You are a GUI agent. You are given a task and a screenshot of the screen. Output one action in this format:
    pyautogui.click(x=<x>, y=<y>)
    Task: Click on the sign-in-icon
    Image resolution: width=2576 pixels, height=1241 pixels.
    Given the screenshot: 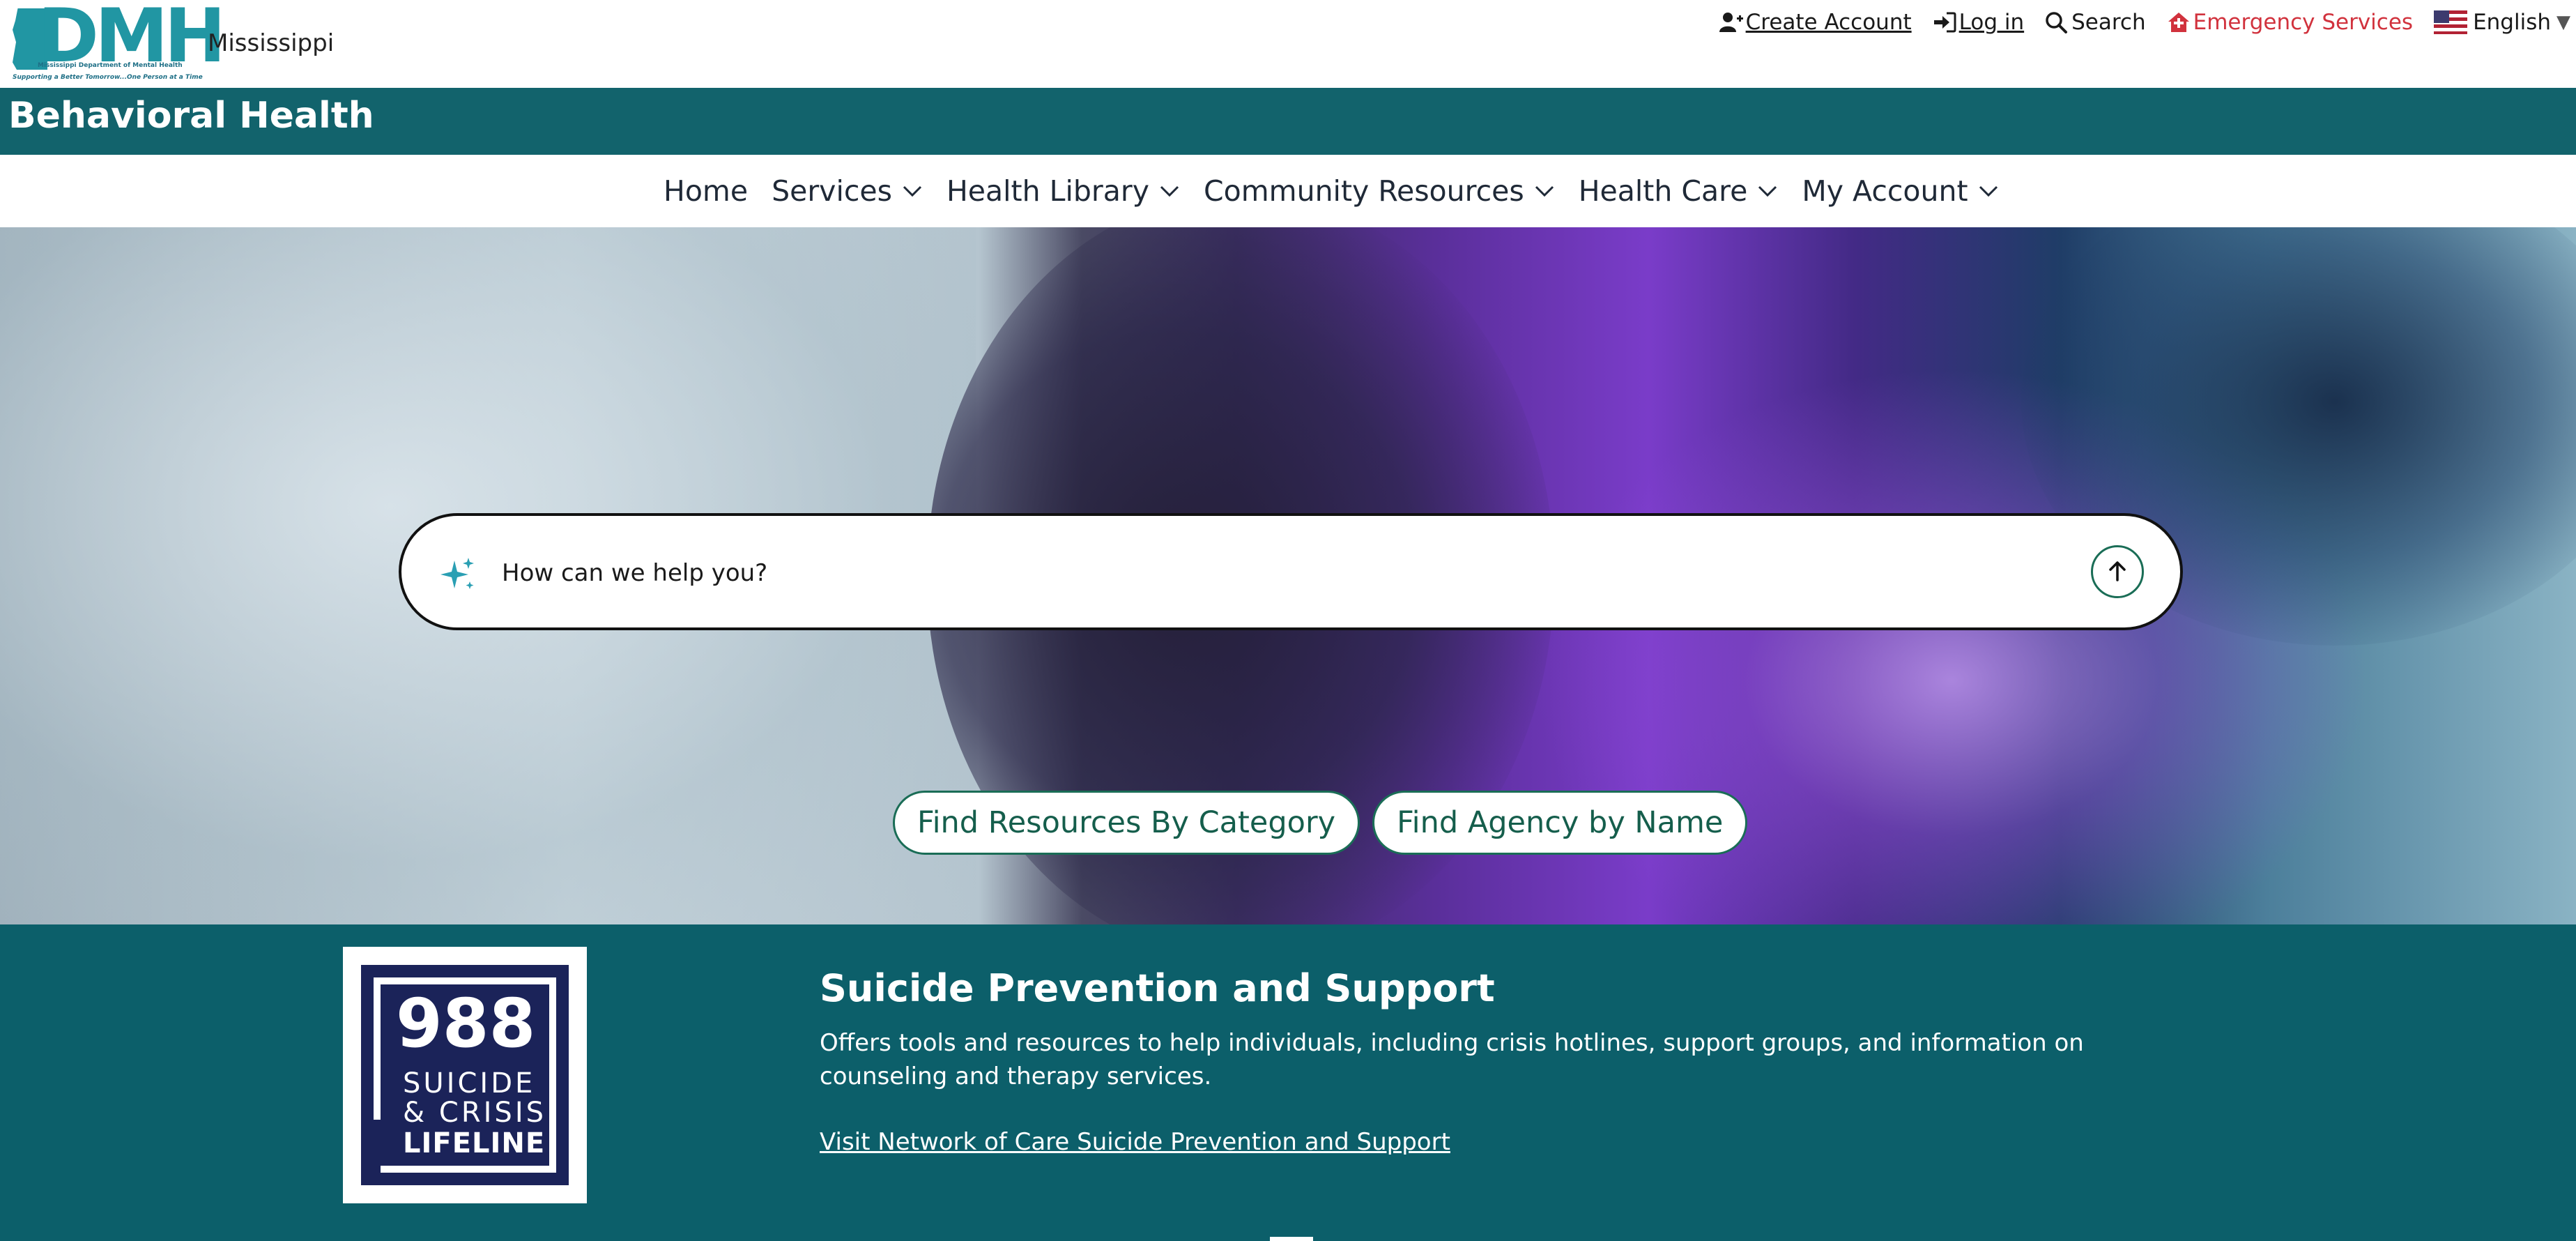 What is the action you would take?
    pyautogui.click(x=1944, y=22)
    